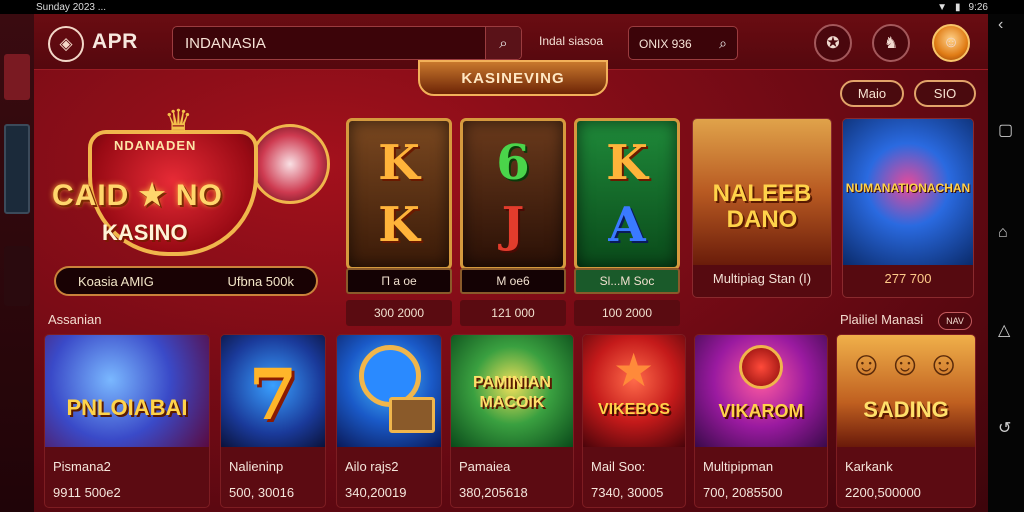  I want to click on game-value: 700, 2085500, so click(743, 492).